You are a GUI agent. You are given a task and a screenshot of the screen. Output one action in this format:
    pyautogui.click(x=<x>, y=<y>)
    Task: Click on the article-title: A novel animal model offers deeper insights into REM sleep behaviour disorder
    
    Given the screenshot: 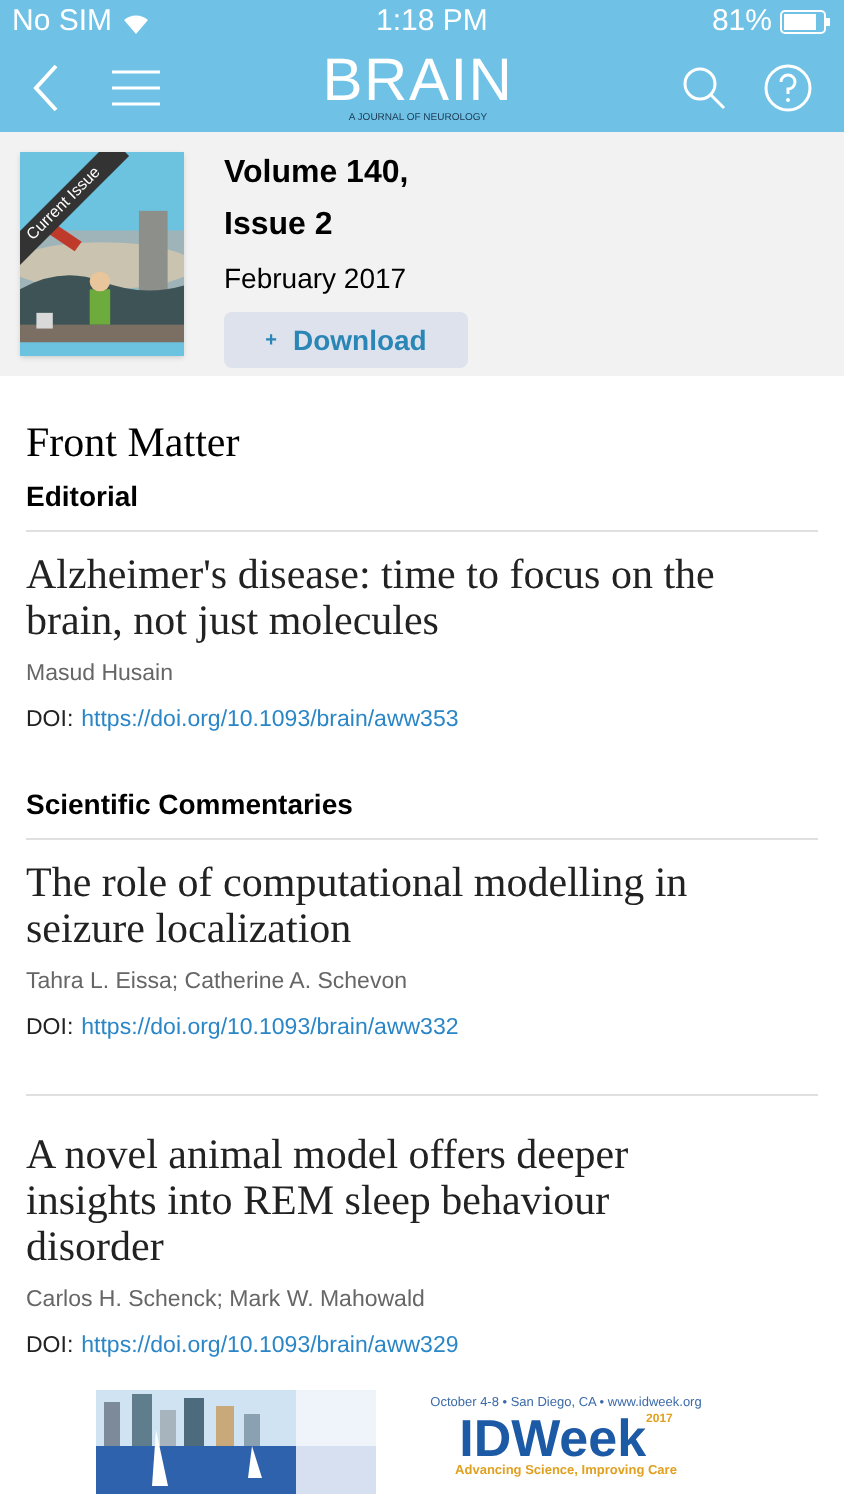 What is the action you would take?
    pyautogui.click(x=422, y=1201)
    